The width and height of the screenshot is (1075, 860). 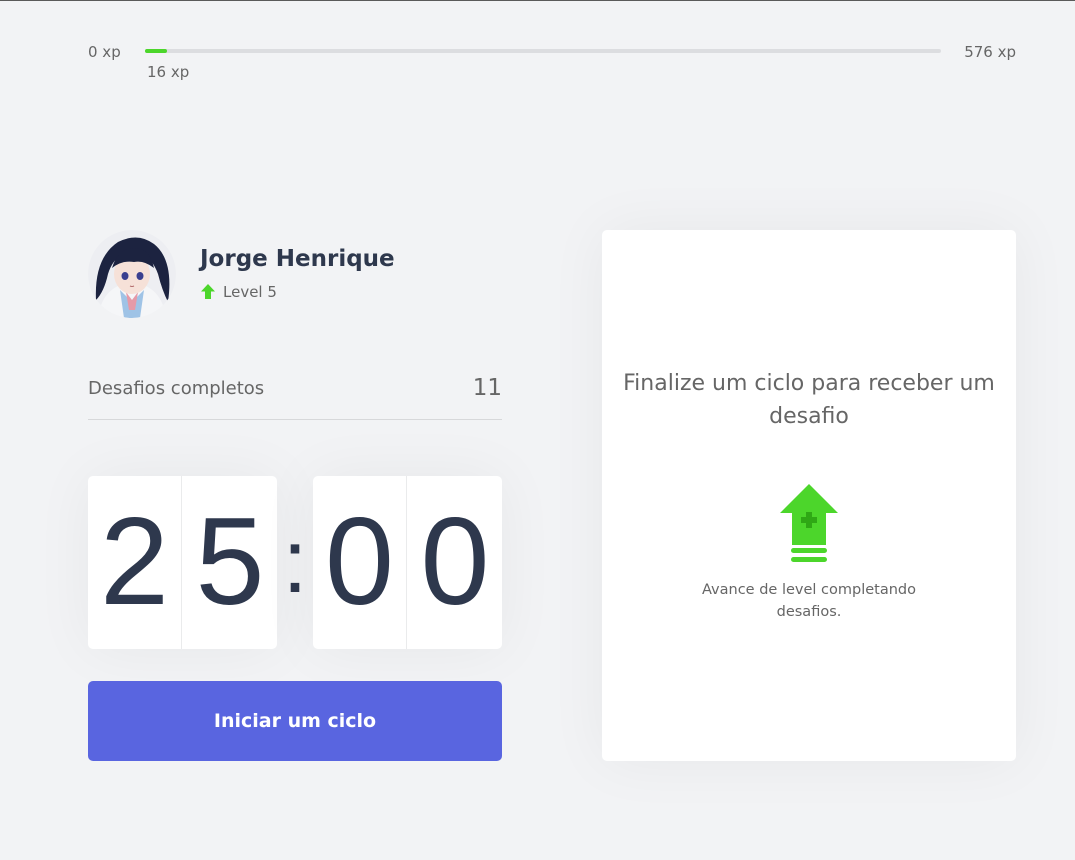 What do you see at coordinates (407, 562) in the screenshot?
I see `countdown-seconds: 0 0` at bounding box center [407, 562].